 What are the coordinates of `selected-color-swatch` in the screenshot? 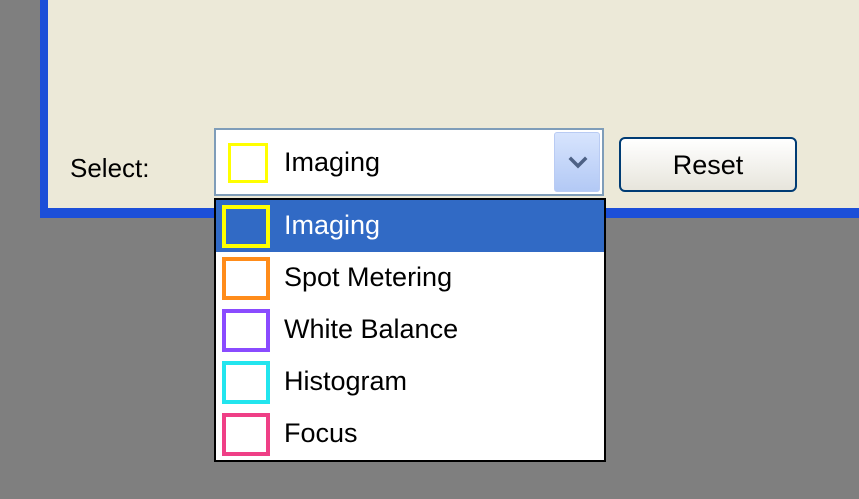 It's located at (248, 163).